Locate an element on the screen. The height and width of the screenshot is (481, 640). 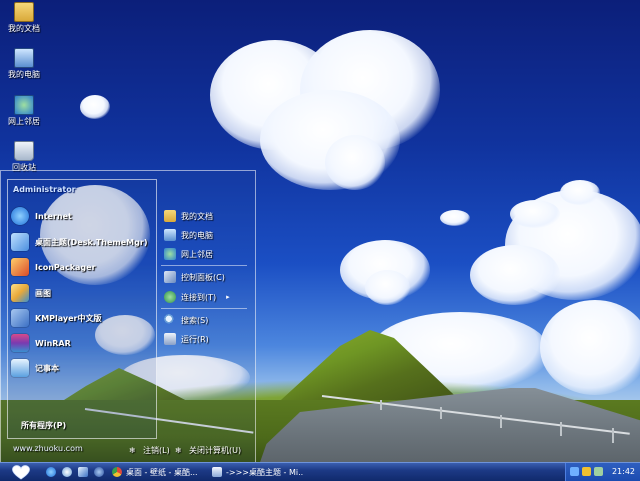
desktop-icon-network-places: 网上邻居 is located at coordinates (24, 111).